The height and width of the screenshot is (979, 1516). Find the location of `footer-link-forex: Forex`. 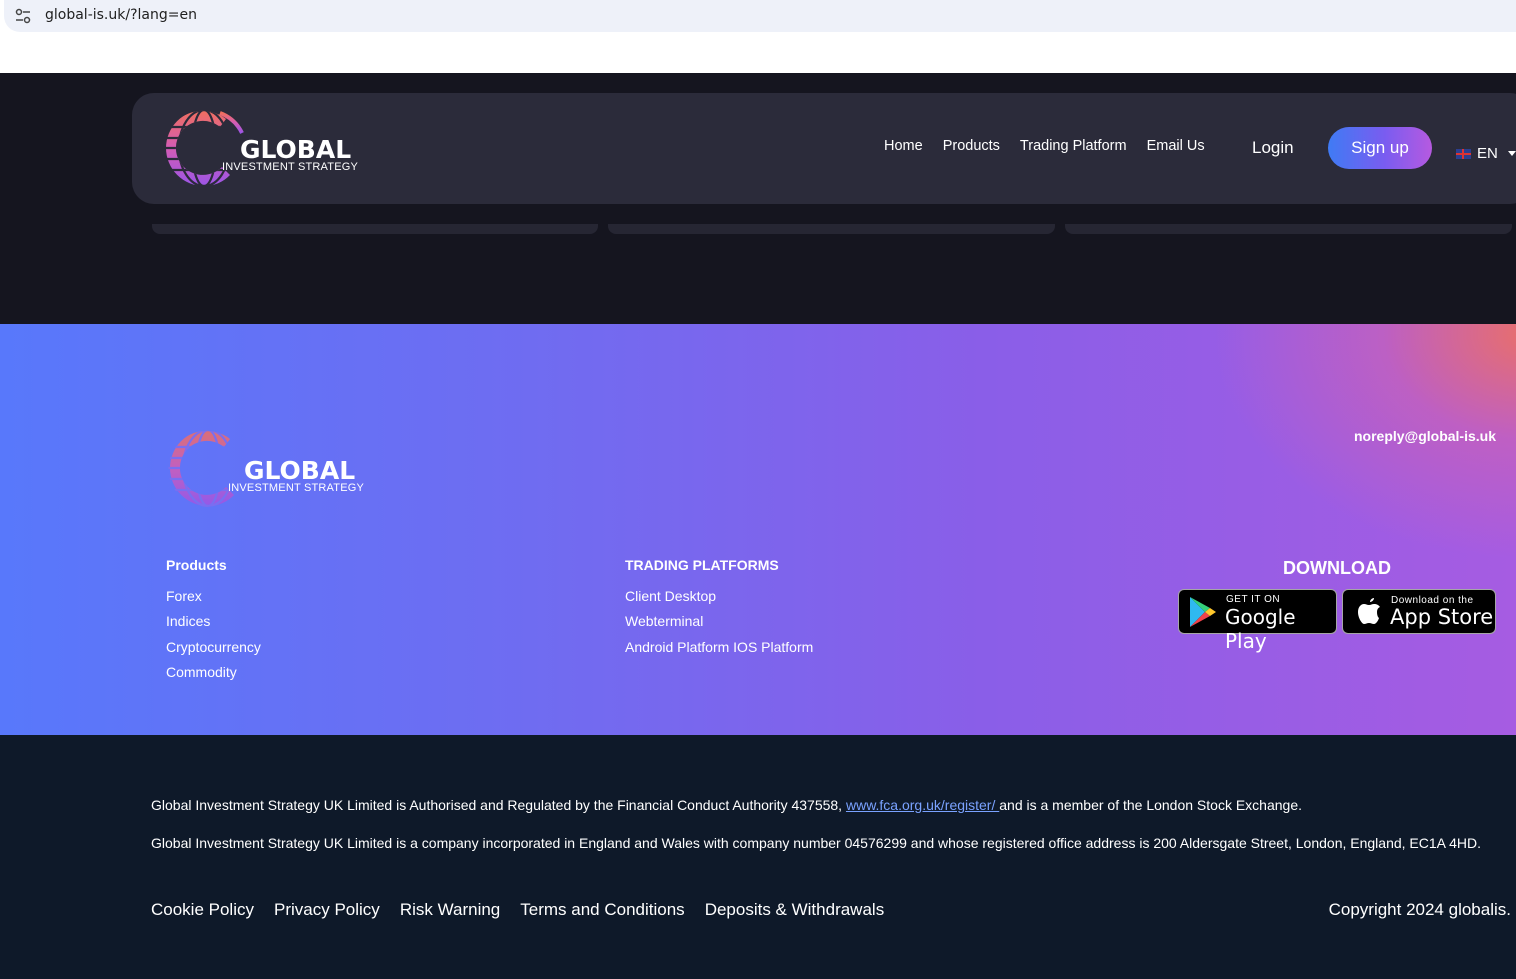

footer-link-forex: Forex is located at coordinates (184, 596).